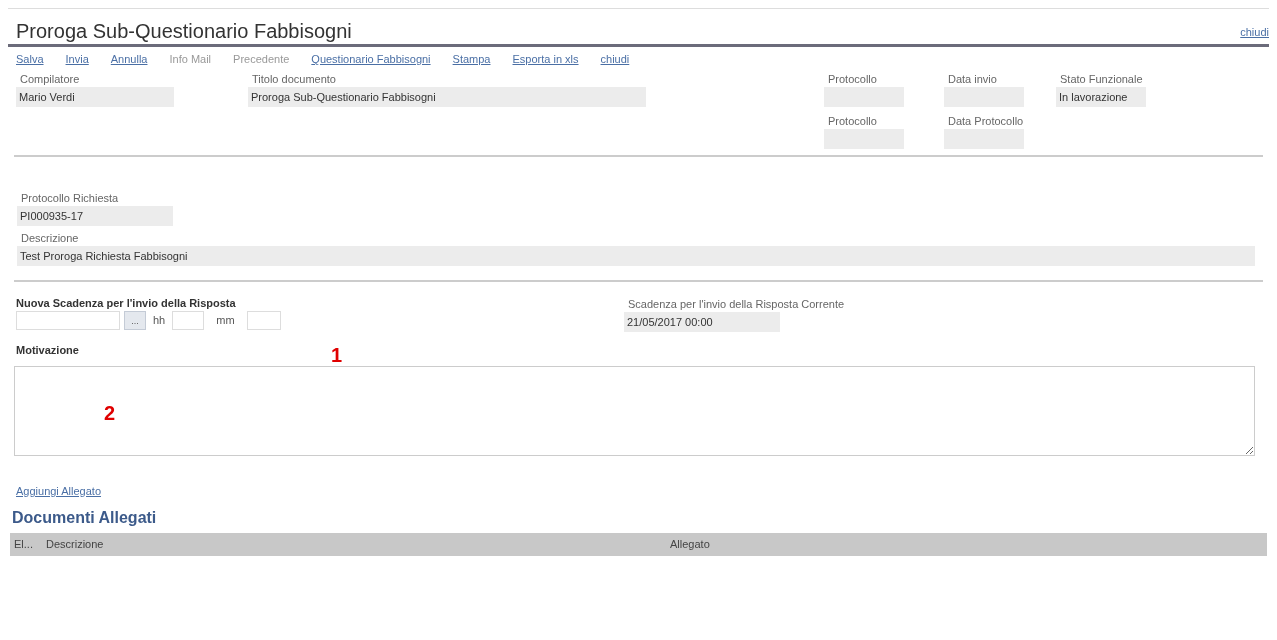  I want to click on hour-input, so click(188, 320).